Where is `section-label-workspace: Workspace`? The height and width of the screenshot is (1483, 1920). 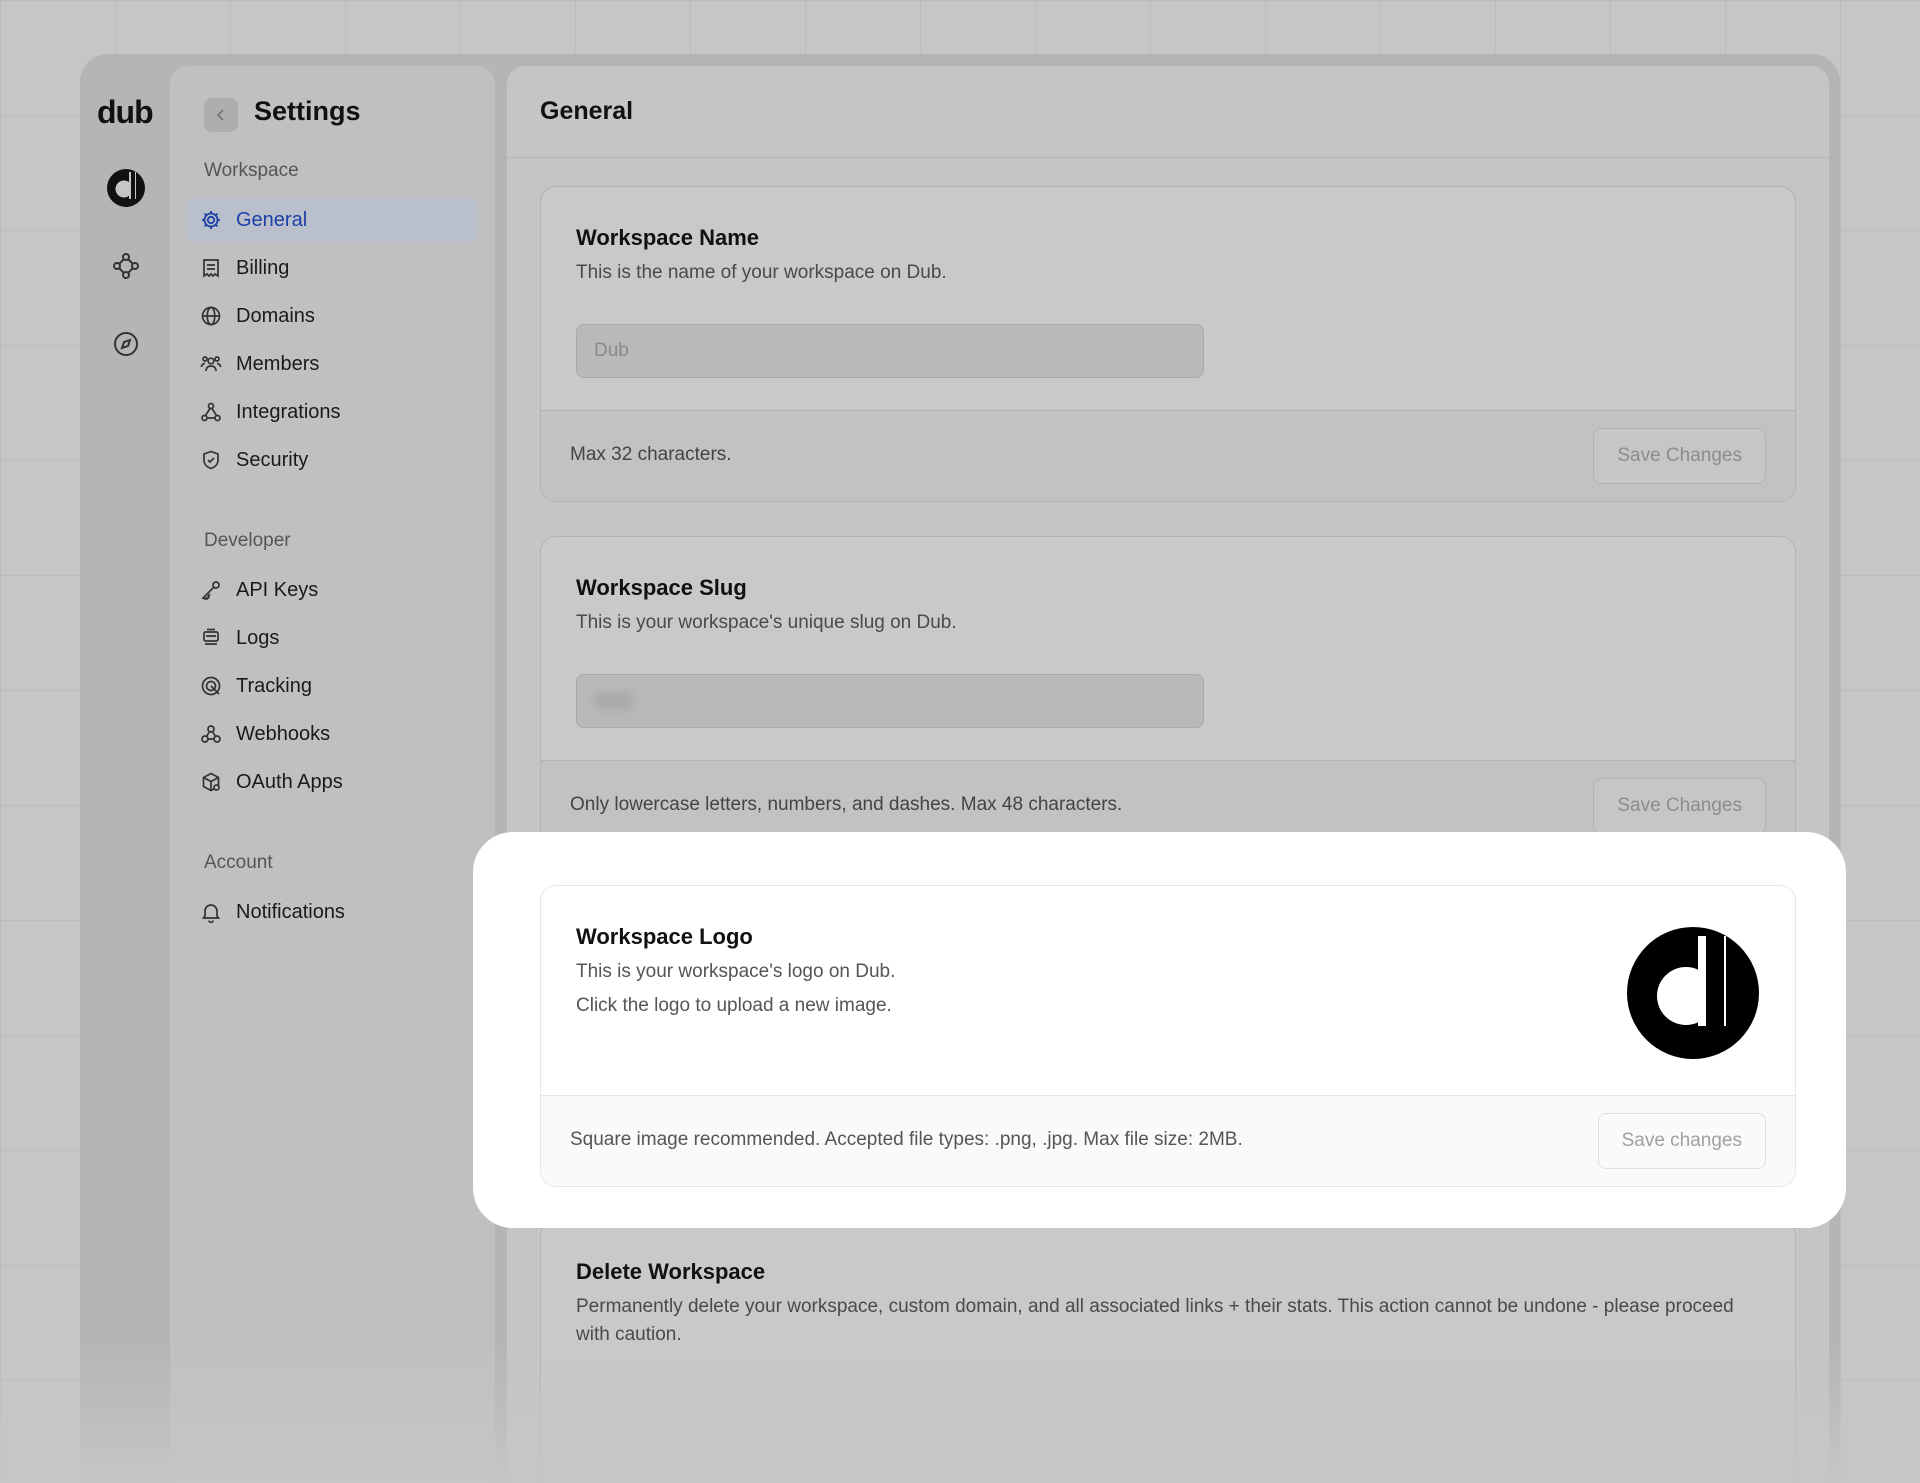
section-label-workspace: Workspace is located at coordinates (251, 170).